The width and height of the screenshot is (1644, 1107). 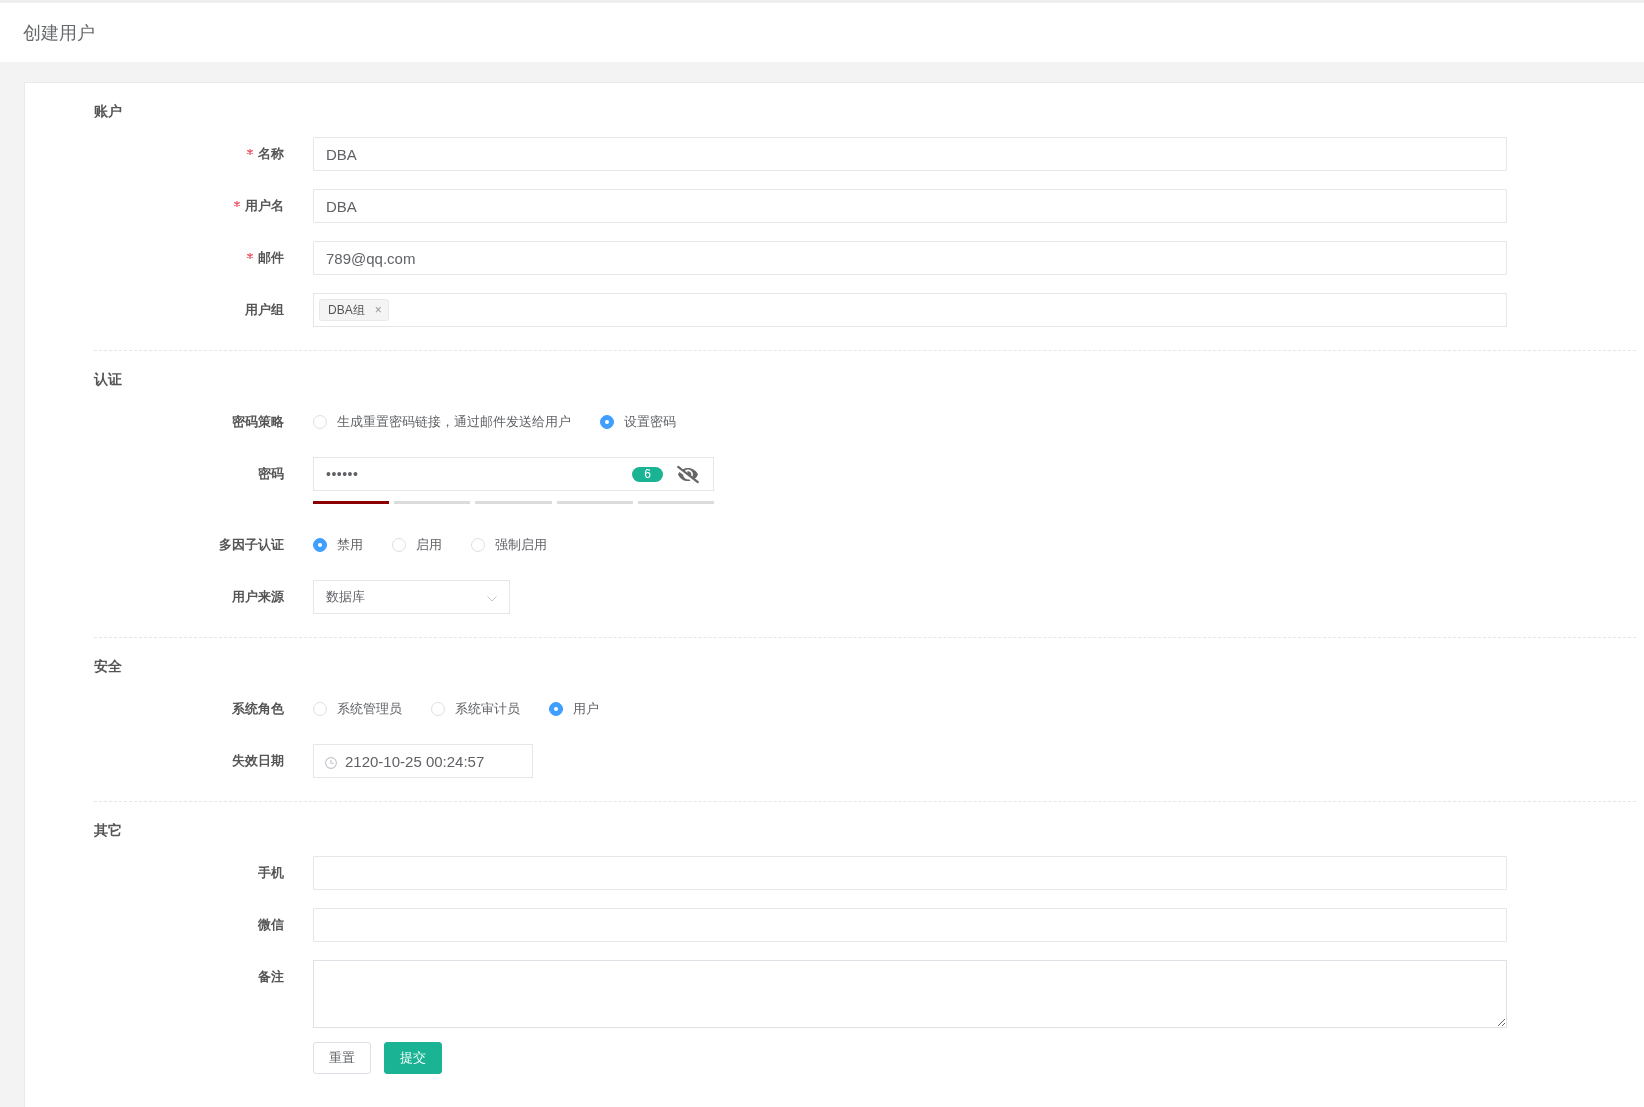 I want to click on reset-button: 重置, so click(x=342, y=1058).